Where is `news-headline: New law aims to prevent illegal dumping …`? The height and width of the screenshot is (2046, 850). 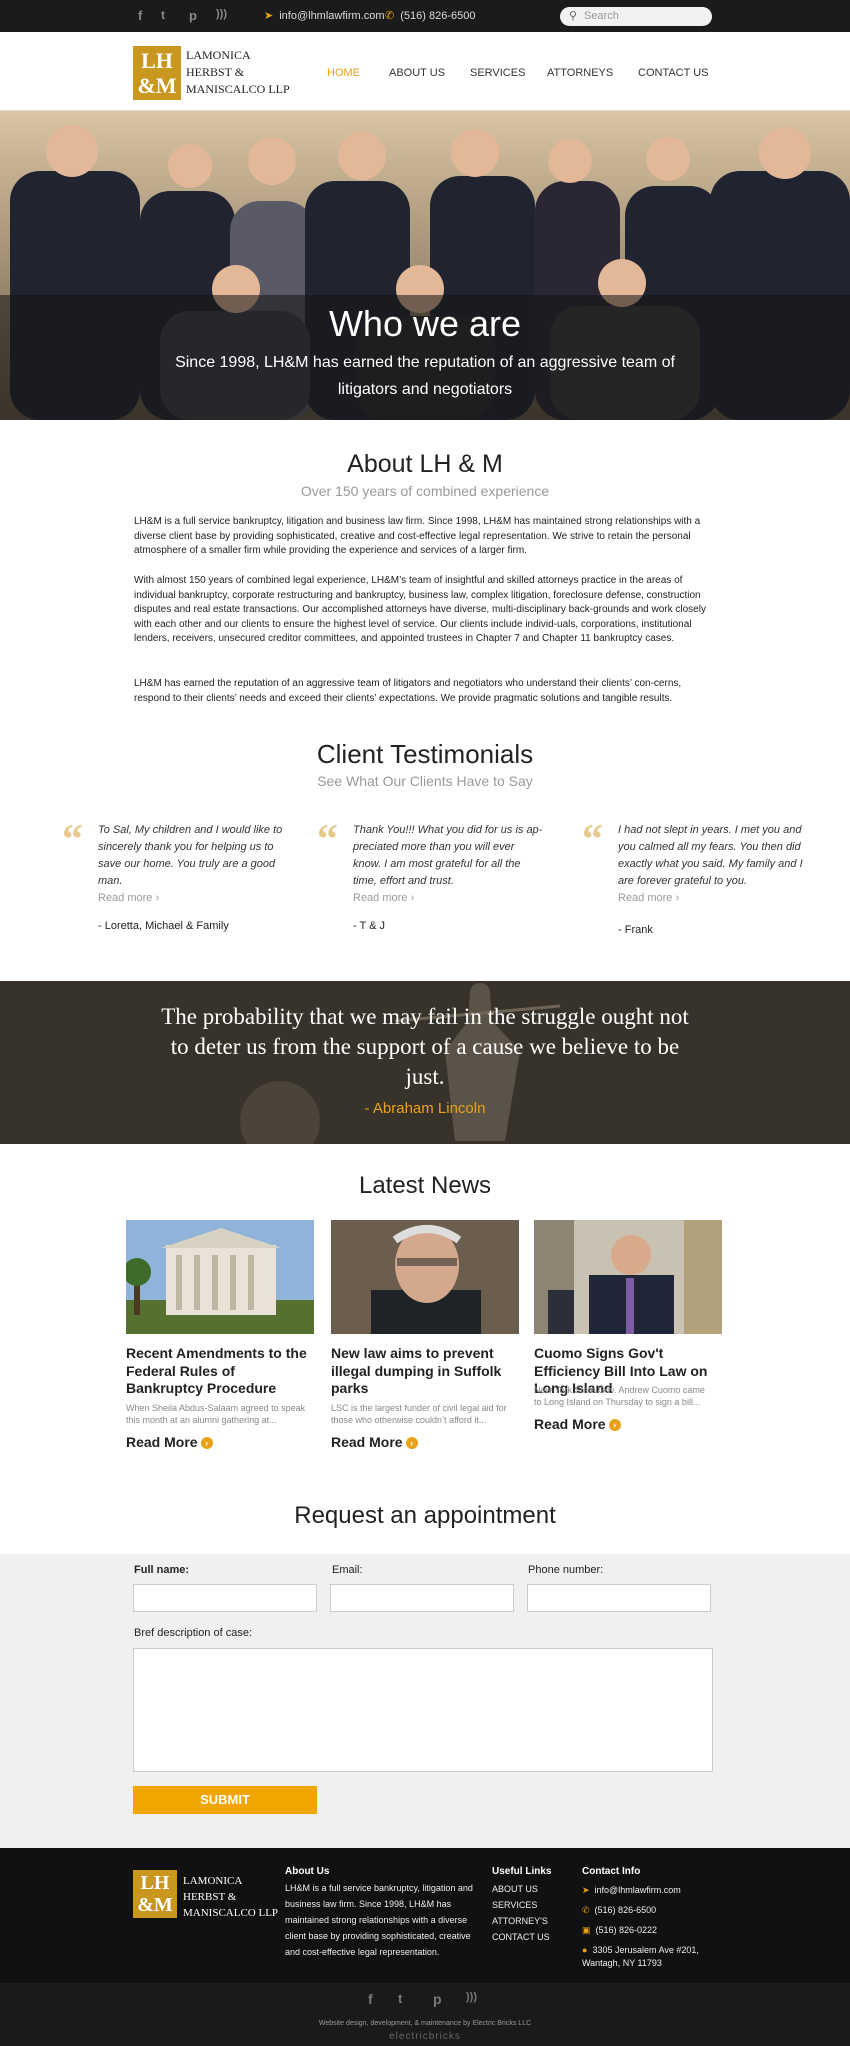
news-headline: New law aims to prevent illegal dumping … is located at coordinates (425, 1371).